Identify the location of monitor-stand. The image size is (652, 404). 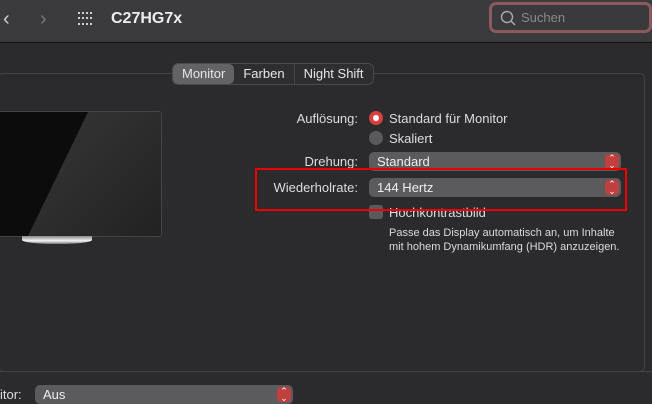
(57, 240).